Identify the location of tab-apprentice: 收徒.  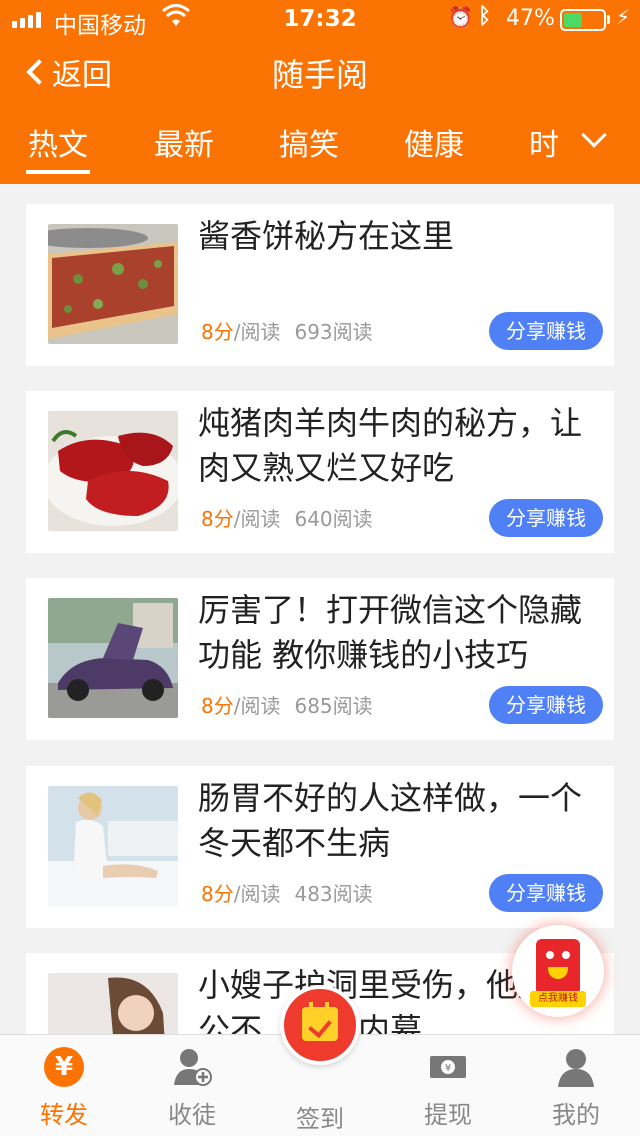
(192, 1085).